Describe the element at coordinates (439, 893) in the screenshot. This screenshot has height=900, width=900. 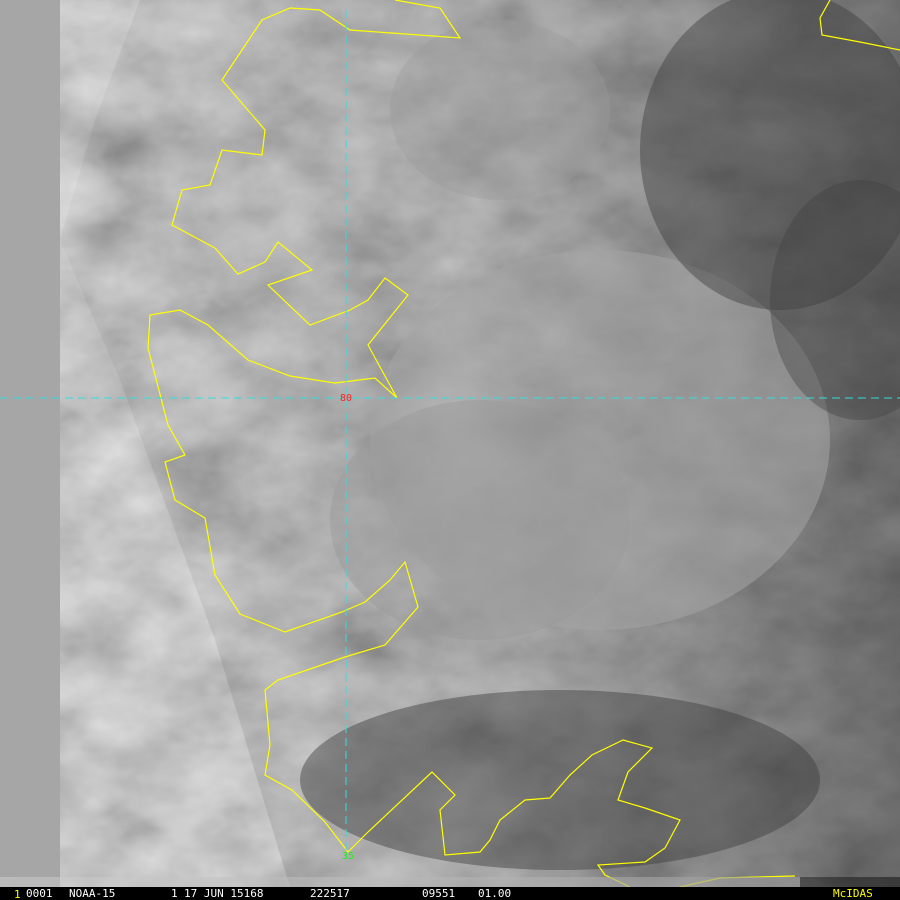
I see `cursor-position: 09551` at that location.